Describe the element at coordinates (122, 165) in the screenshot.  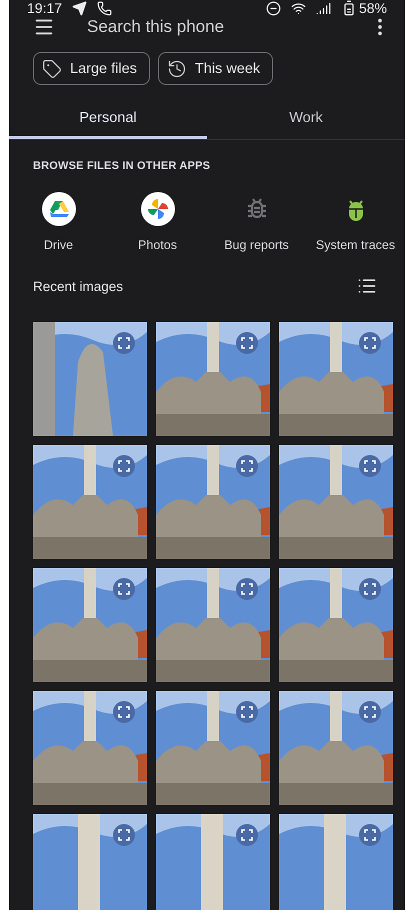
I see `section-title: BROWSE FILES IN OTHER APPS` at that location.